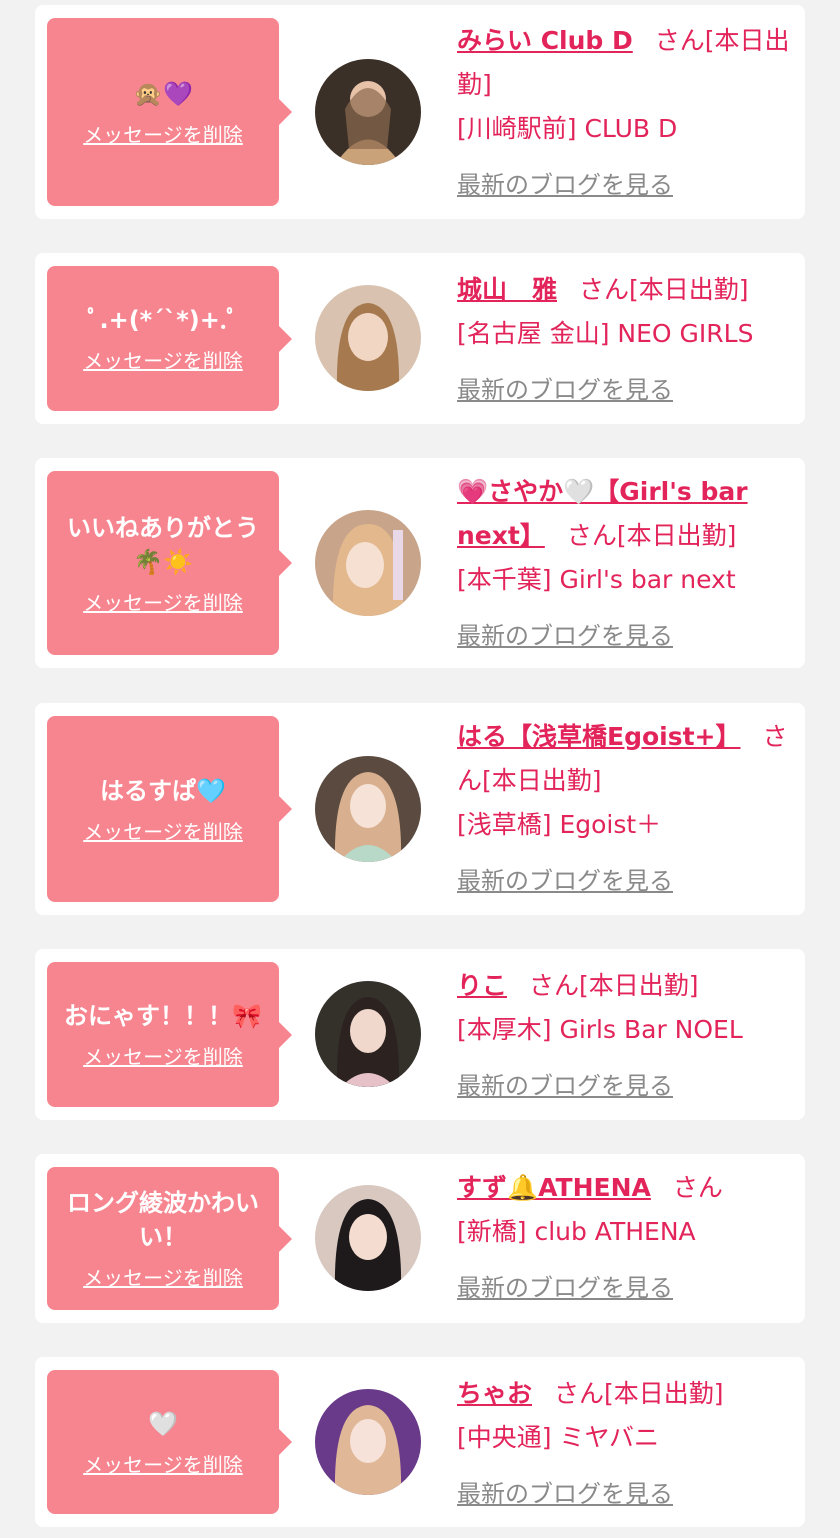  I want to click on message-text: 🙊💜, so click(163, 93).